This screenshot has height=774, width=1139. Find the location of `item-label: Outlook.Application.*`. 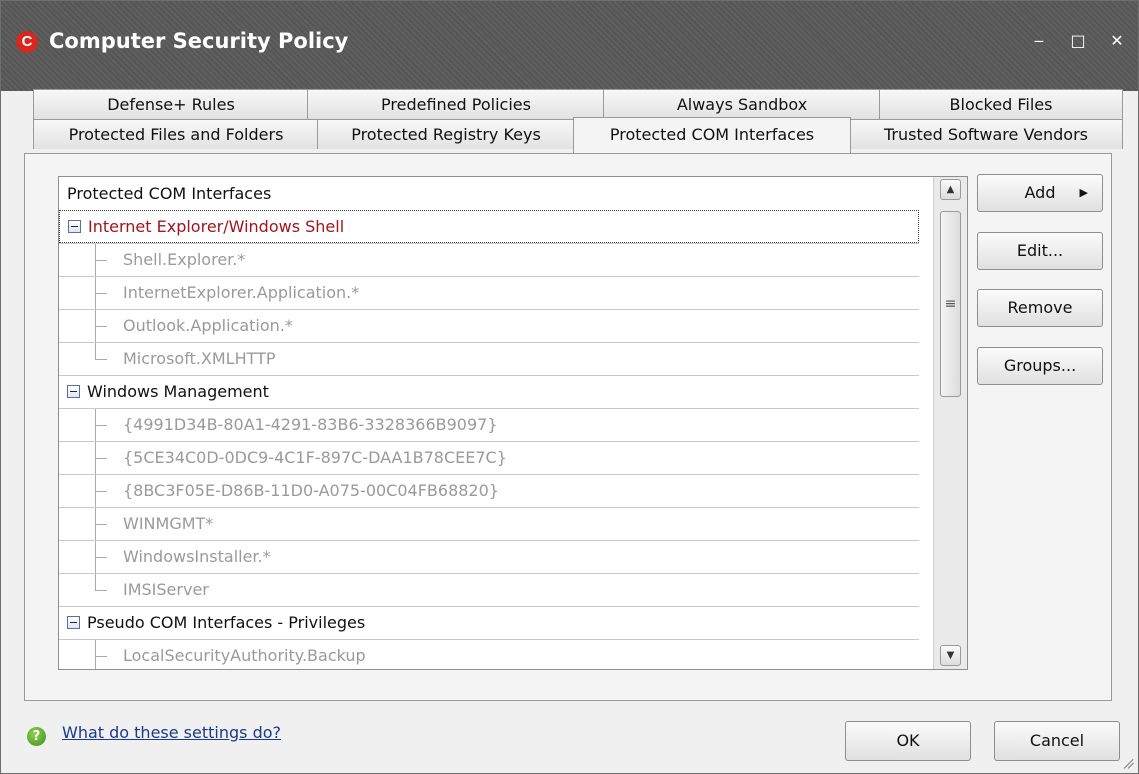

item-label: Outlook.Application.* is located at coordinates (208, 325).